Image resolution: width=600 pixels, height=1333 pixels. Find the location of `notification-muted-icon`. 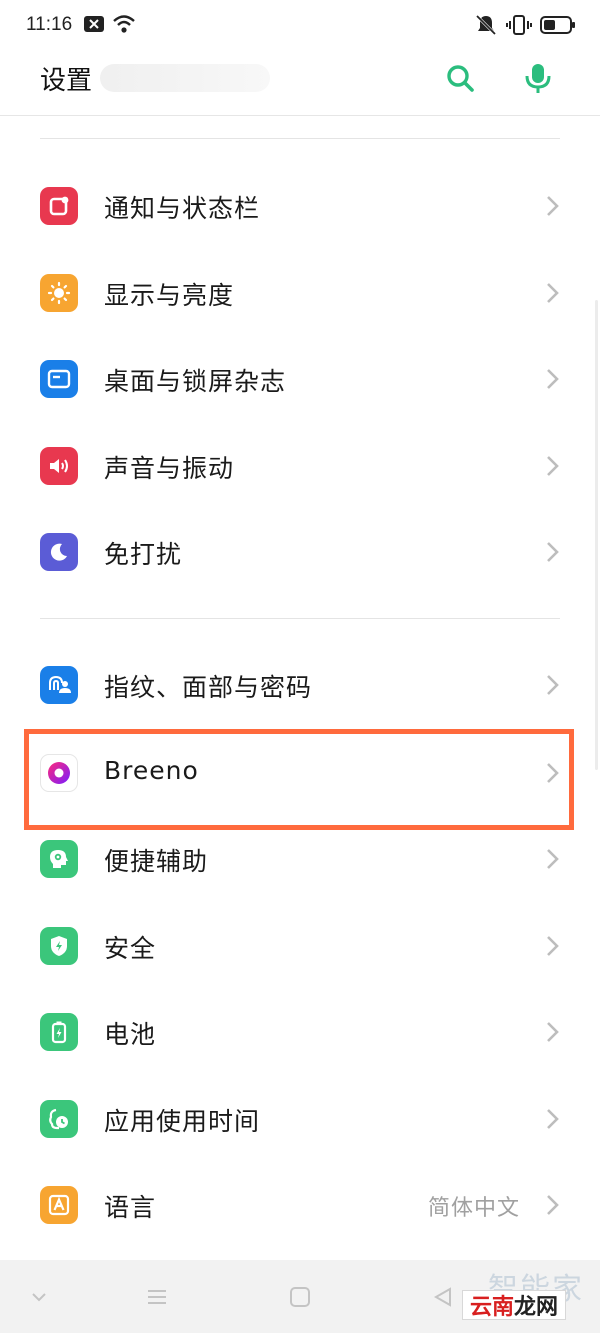

notification-muted-icon is located at coordinates (94, 26).